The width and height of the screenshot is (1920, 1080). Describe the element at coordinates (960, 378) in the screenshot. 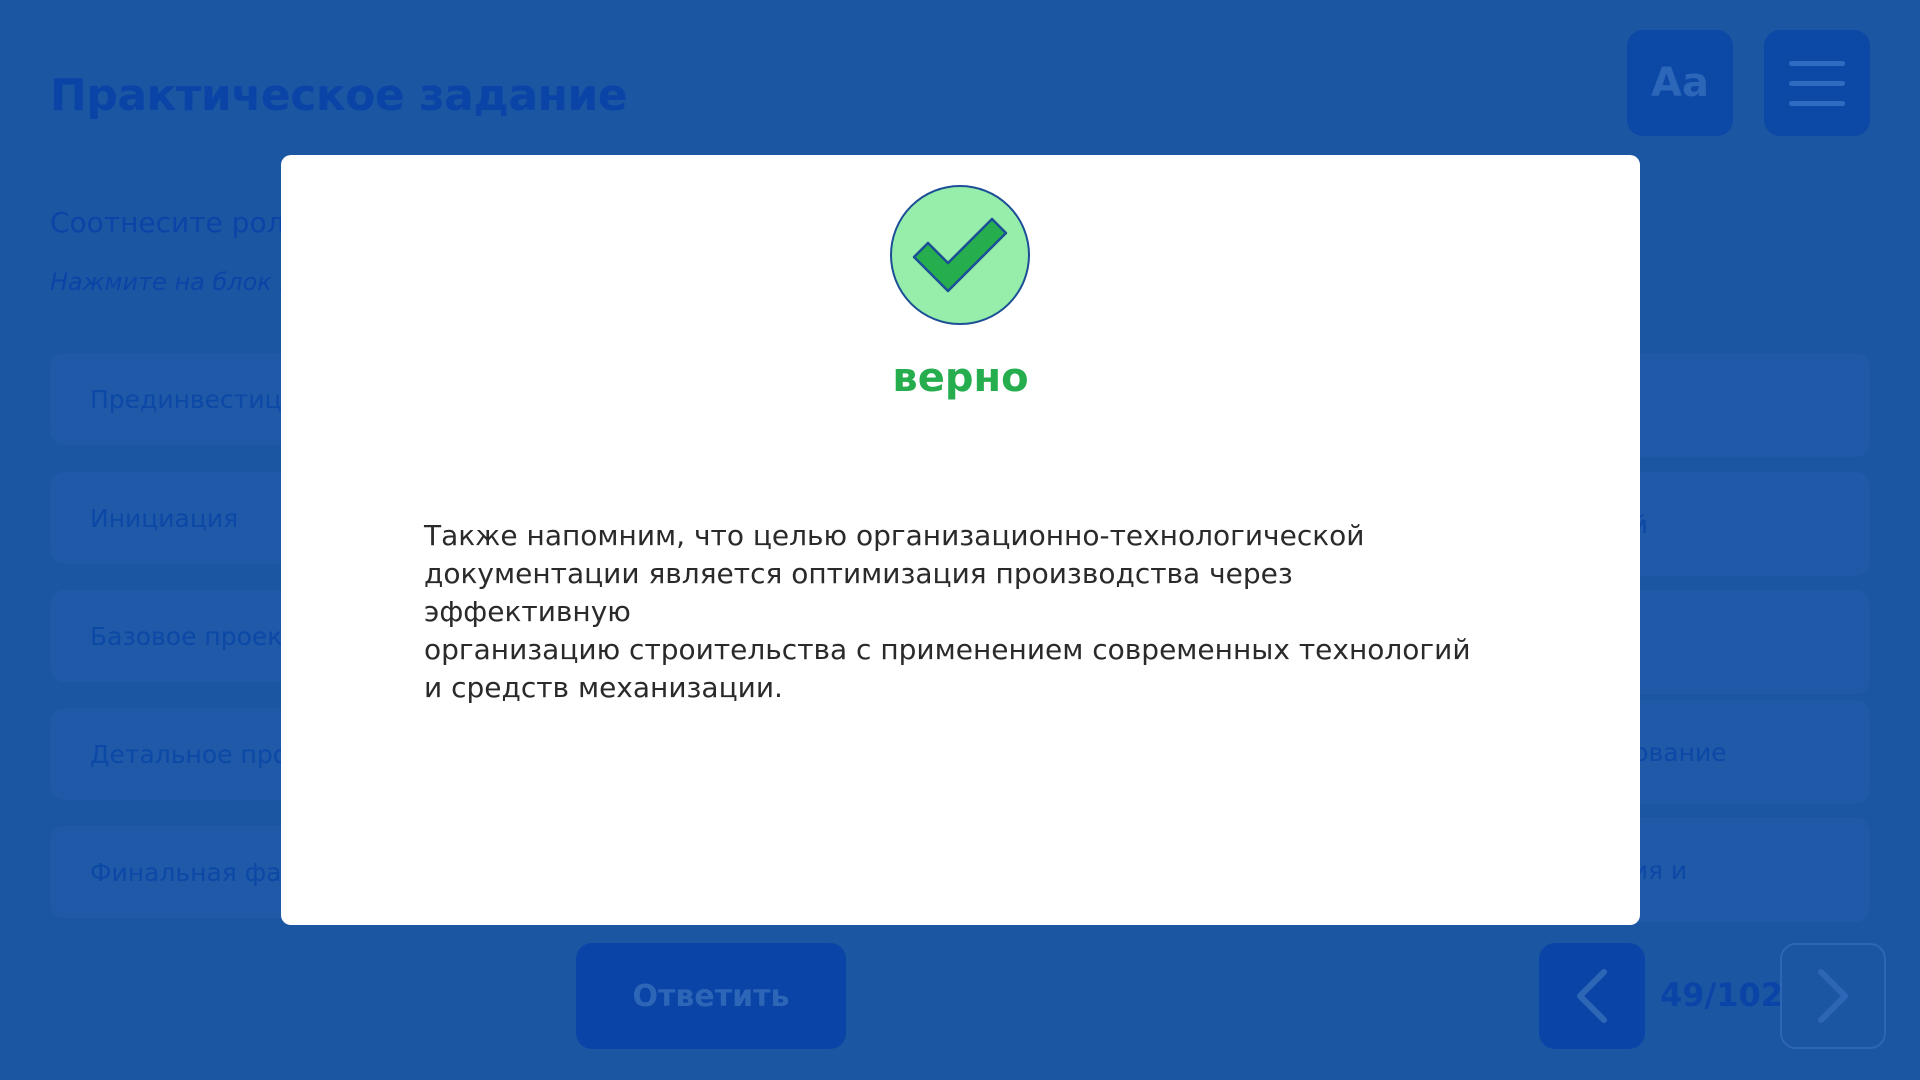

I see `result-label: верно` at that location.